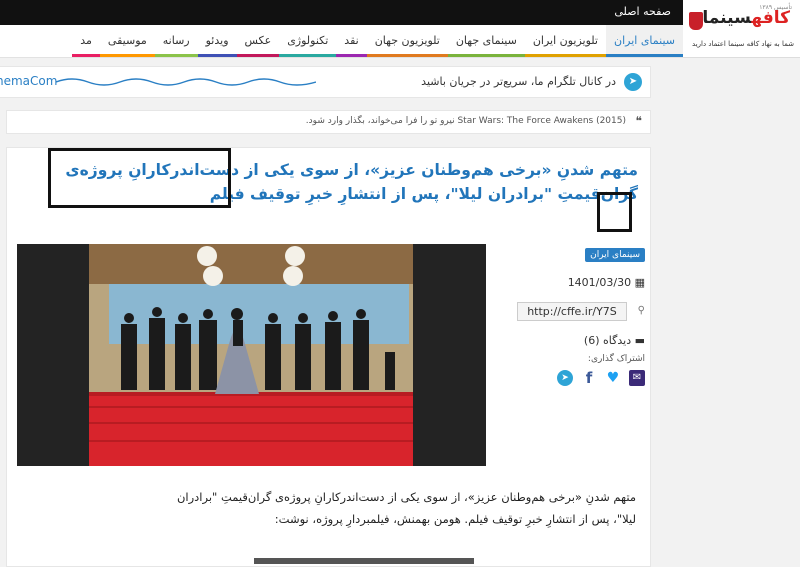 This screenshot has width=800, height=567. Describe the element at coordinates (364, 561) in the screenshot. I see `next-image-edge` at that location.